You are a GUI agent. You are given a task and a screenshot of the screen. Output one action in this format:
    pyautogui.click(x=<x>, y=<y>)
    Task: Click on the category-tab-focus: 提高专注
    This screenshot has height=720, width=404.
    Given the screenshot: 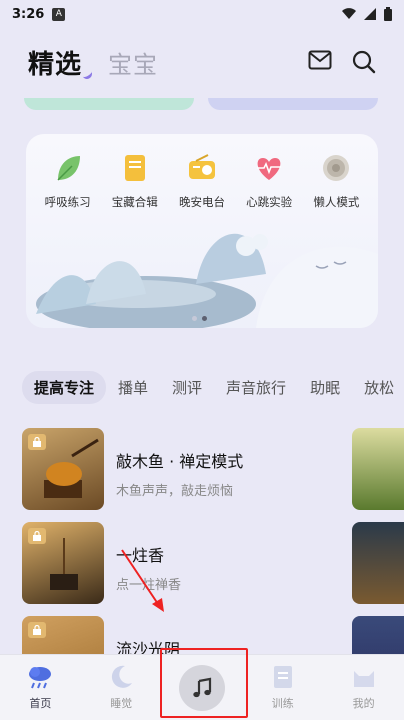 What is the action you would take?
    pyautogui.click(x=64, y=387)
    